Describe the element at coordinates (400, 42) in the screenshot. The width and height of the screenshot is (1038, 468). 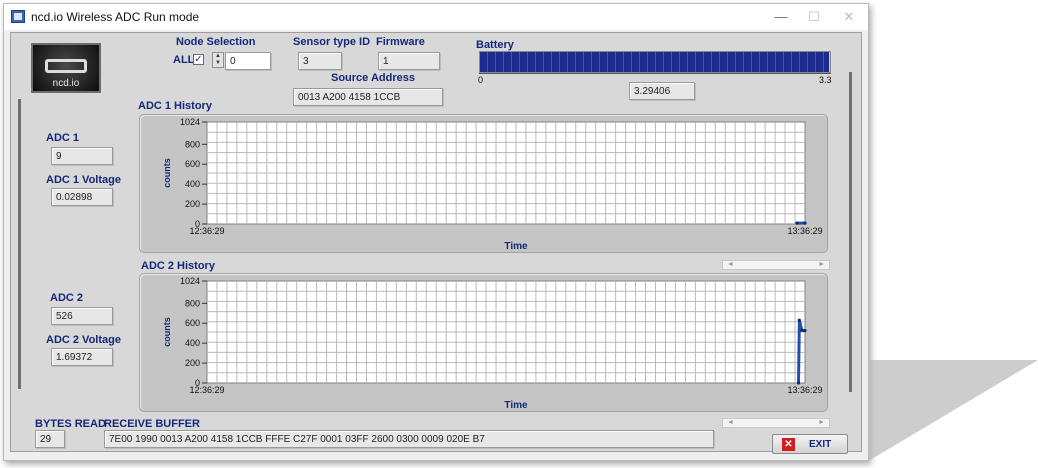
I see `firmware-label: Firmware` at that location.